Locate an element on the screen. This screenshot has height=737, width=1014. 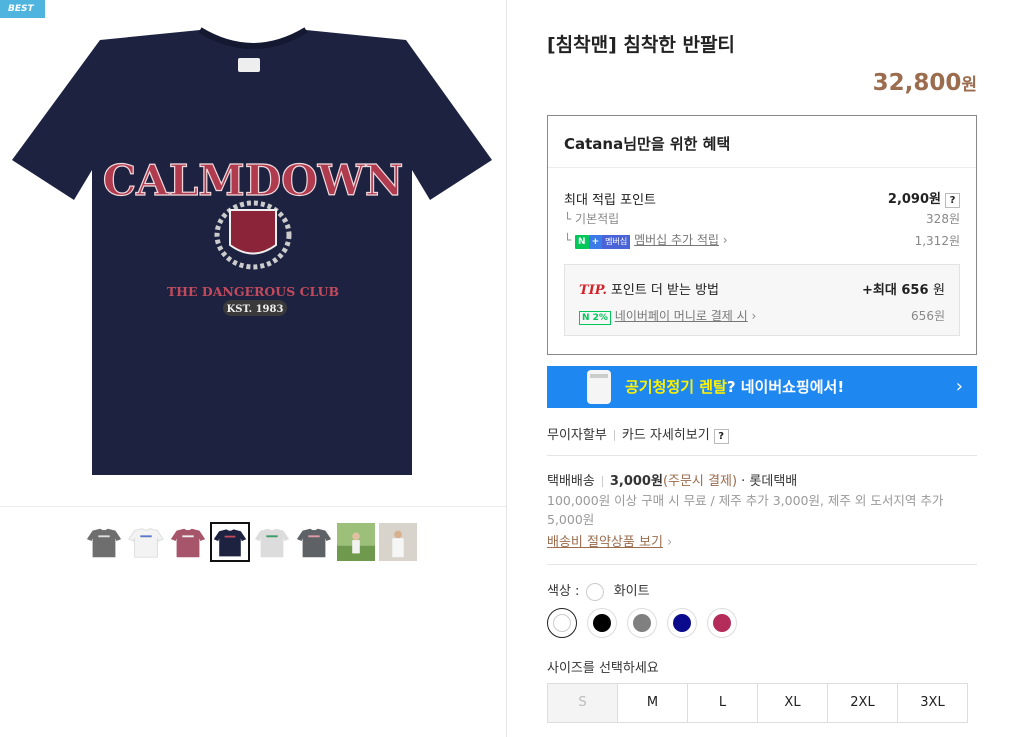
card-help-button: ? is located at coordinates (721, 436).